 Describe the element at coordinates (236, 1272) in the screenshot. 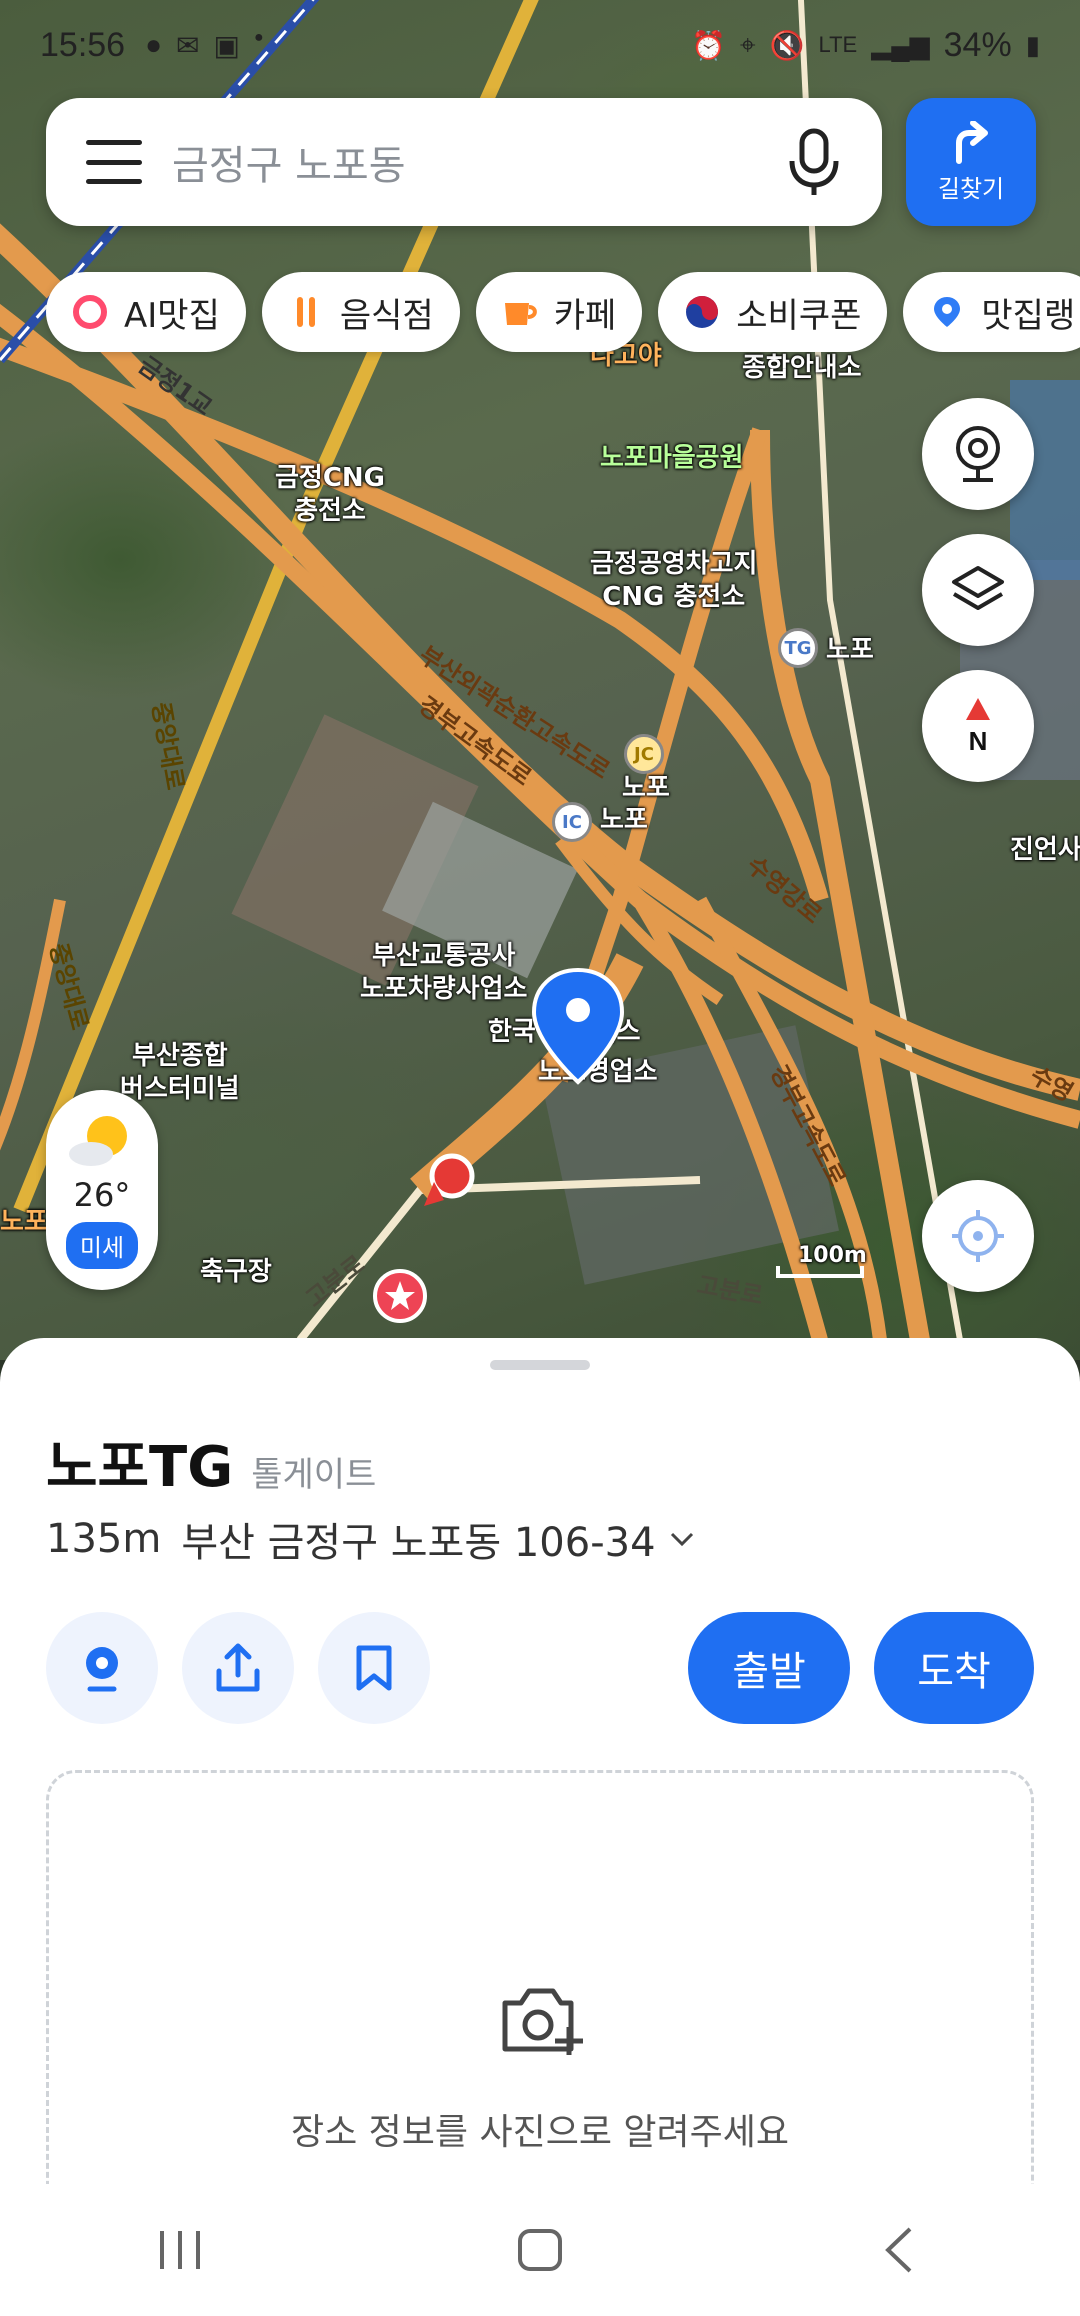

I see `map-label-soccer: 축구장` at that location.